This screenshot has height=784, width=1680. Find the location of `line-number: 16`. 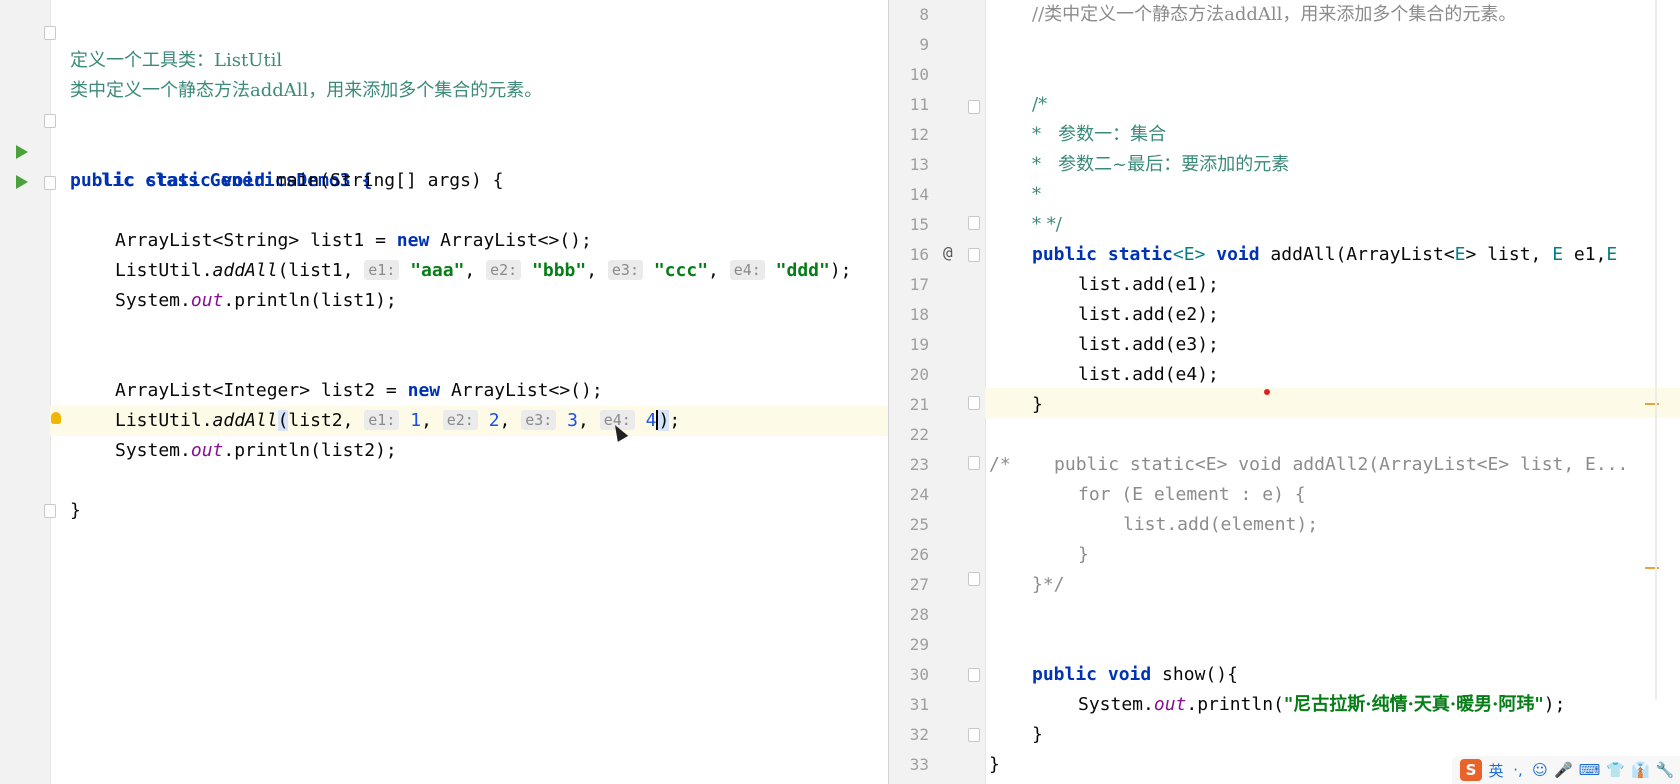

line-number: 16 is located at coordinates (919, 254).